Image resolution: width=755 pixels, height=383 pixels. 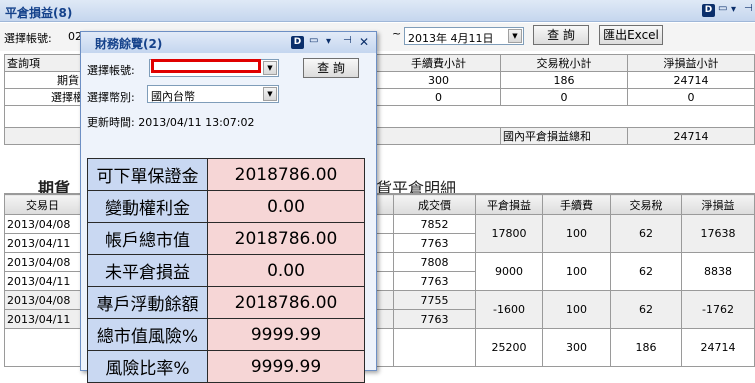 I want to click on fin-row: 未平倉損益 0.00, so click(x=226, y=270).